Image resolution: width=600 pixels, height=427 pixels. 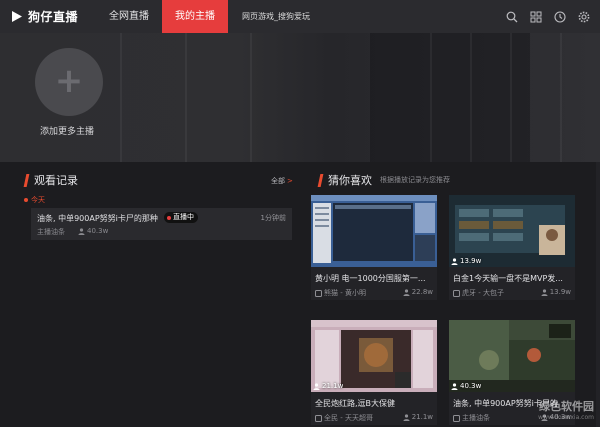 What do you see at coordinates (584, 17) in the screenshot?
I see `settings-gear-icon` at bounding box center [584, 17].